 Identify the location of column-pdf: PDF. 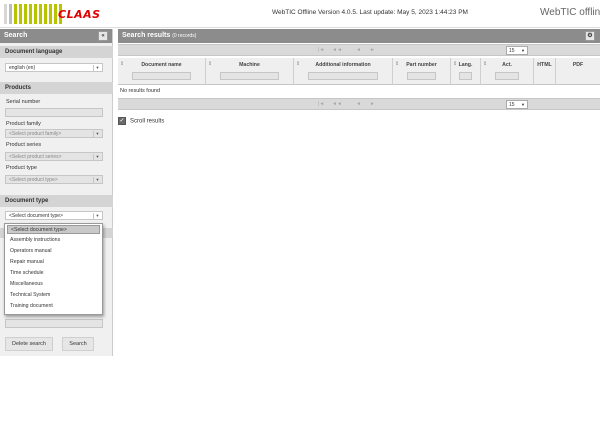
(578, 65).